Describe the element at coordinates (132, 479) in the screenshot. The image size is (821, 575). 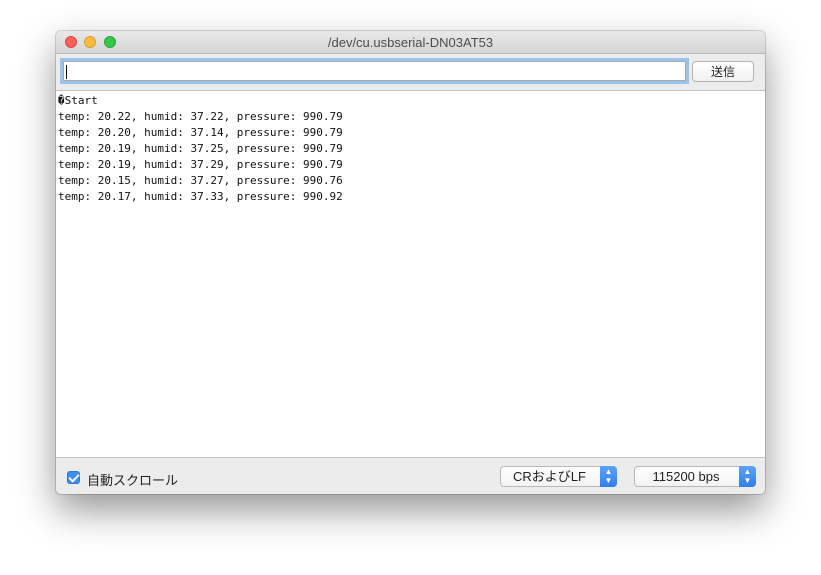
I see `autoscroll-label: 自動スクロール` at that location.